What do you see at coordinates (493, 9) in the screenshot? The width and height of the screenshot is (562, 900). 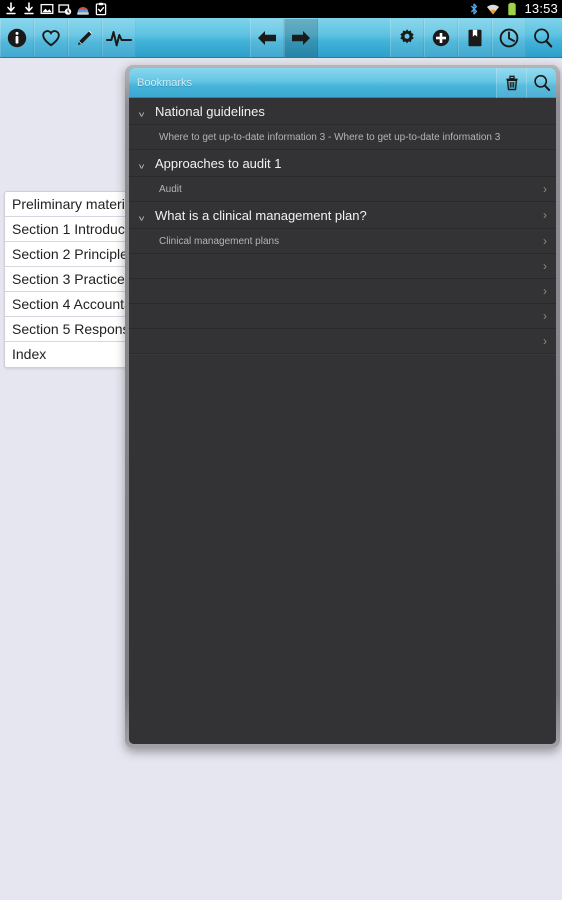 I see `wifi-icon` at bounding box center [493, 9].